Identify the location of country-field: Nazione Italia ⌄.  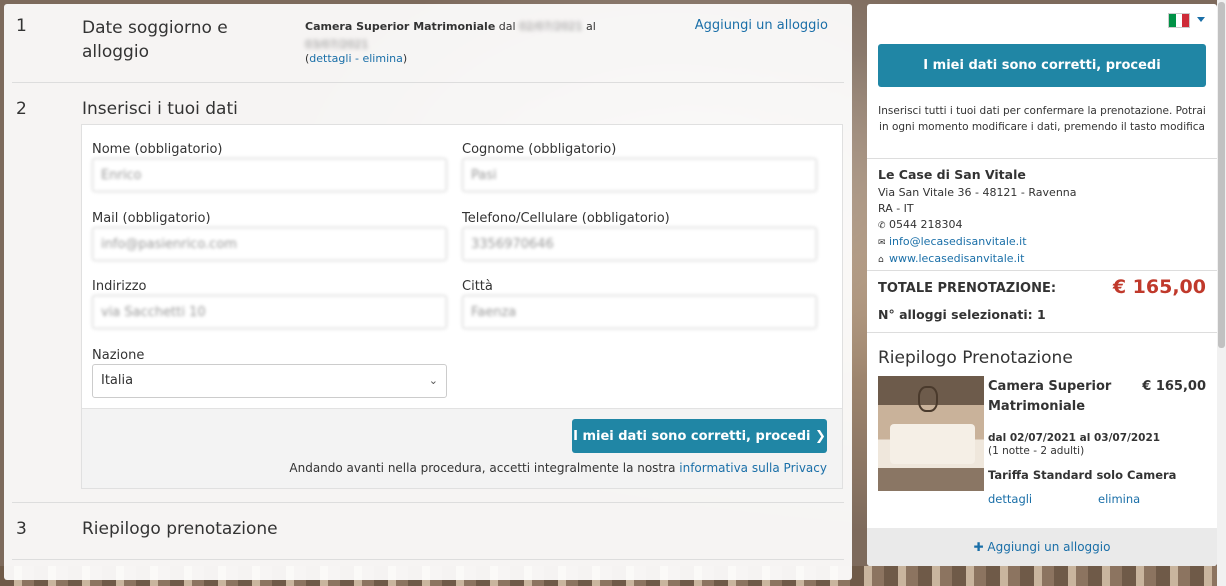
(269, 373).